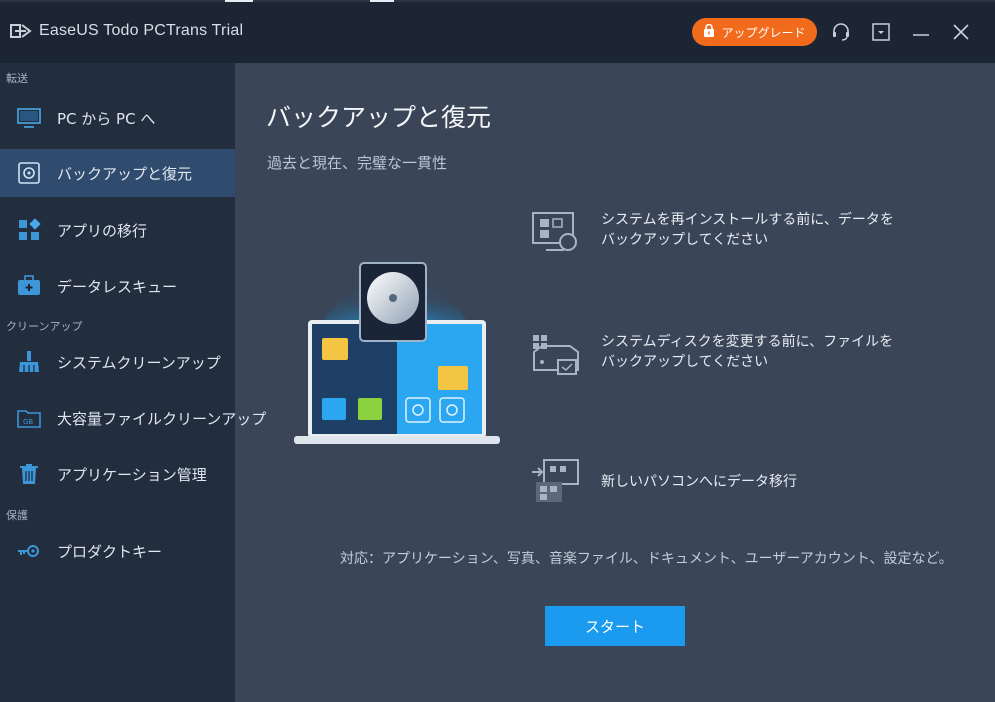 The image size is (995, 702). I want to click on feature-item: 新しいパソコンへにデータ移行, so click(730, 483).